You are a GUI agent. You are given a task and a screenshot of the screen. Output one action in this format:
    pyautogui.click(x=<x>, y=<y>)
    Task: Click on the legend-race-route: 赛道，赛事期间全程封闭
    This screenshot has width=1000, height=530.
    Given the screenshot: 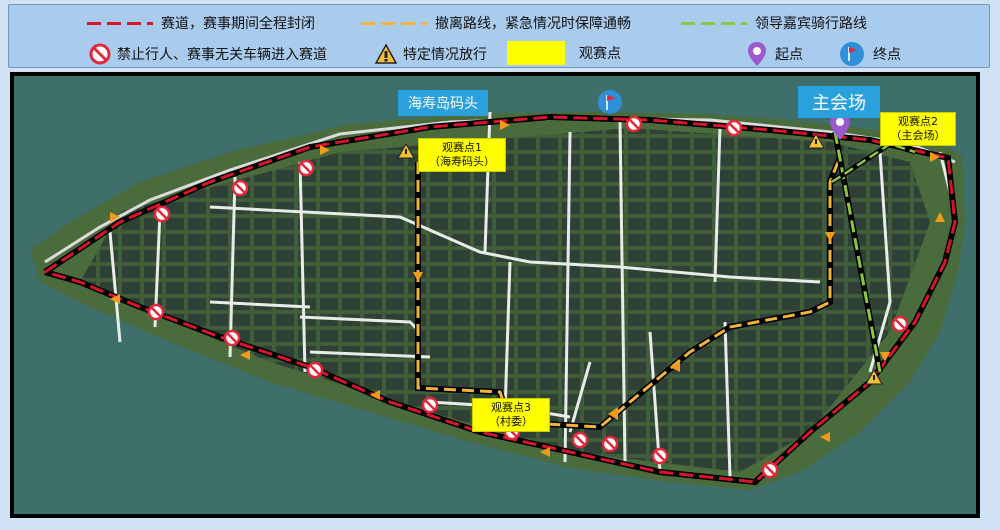 What is the action you would take?
    pyautogui.click(x=201, y=23)
    